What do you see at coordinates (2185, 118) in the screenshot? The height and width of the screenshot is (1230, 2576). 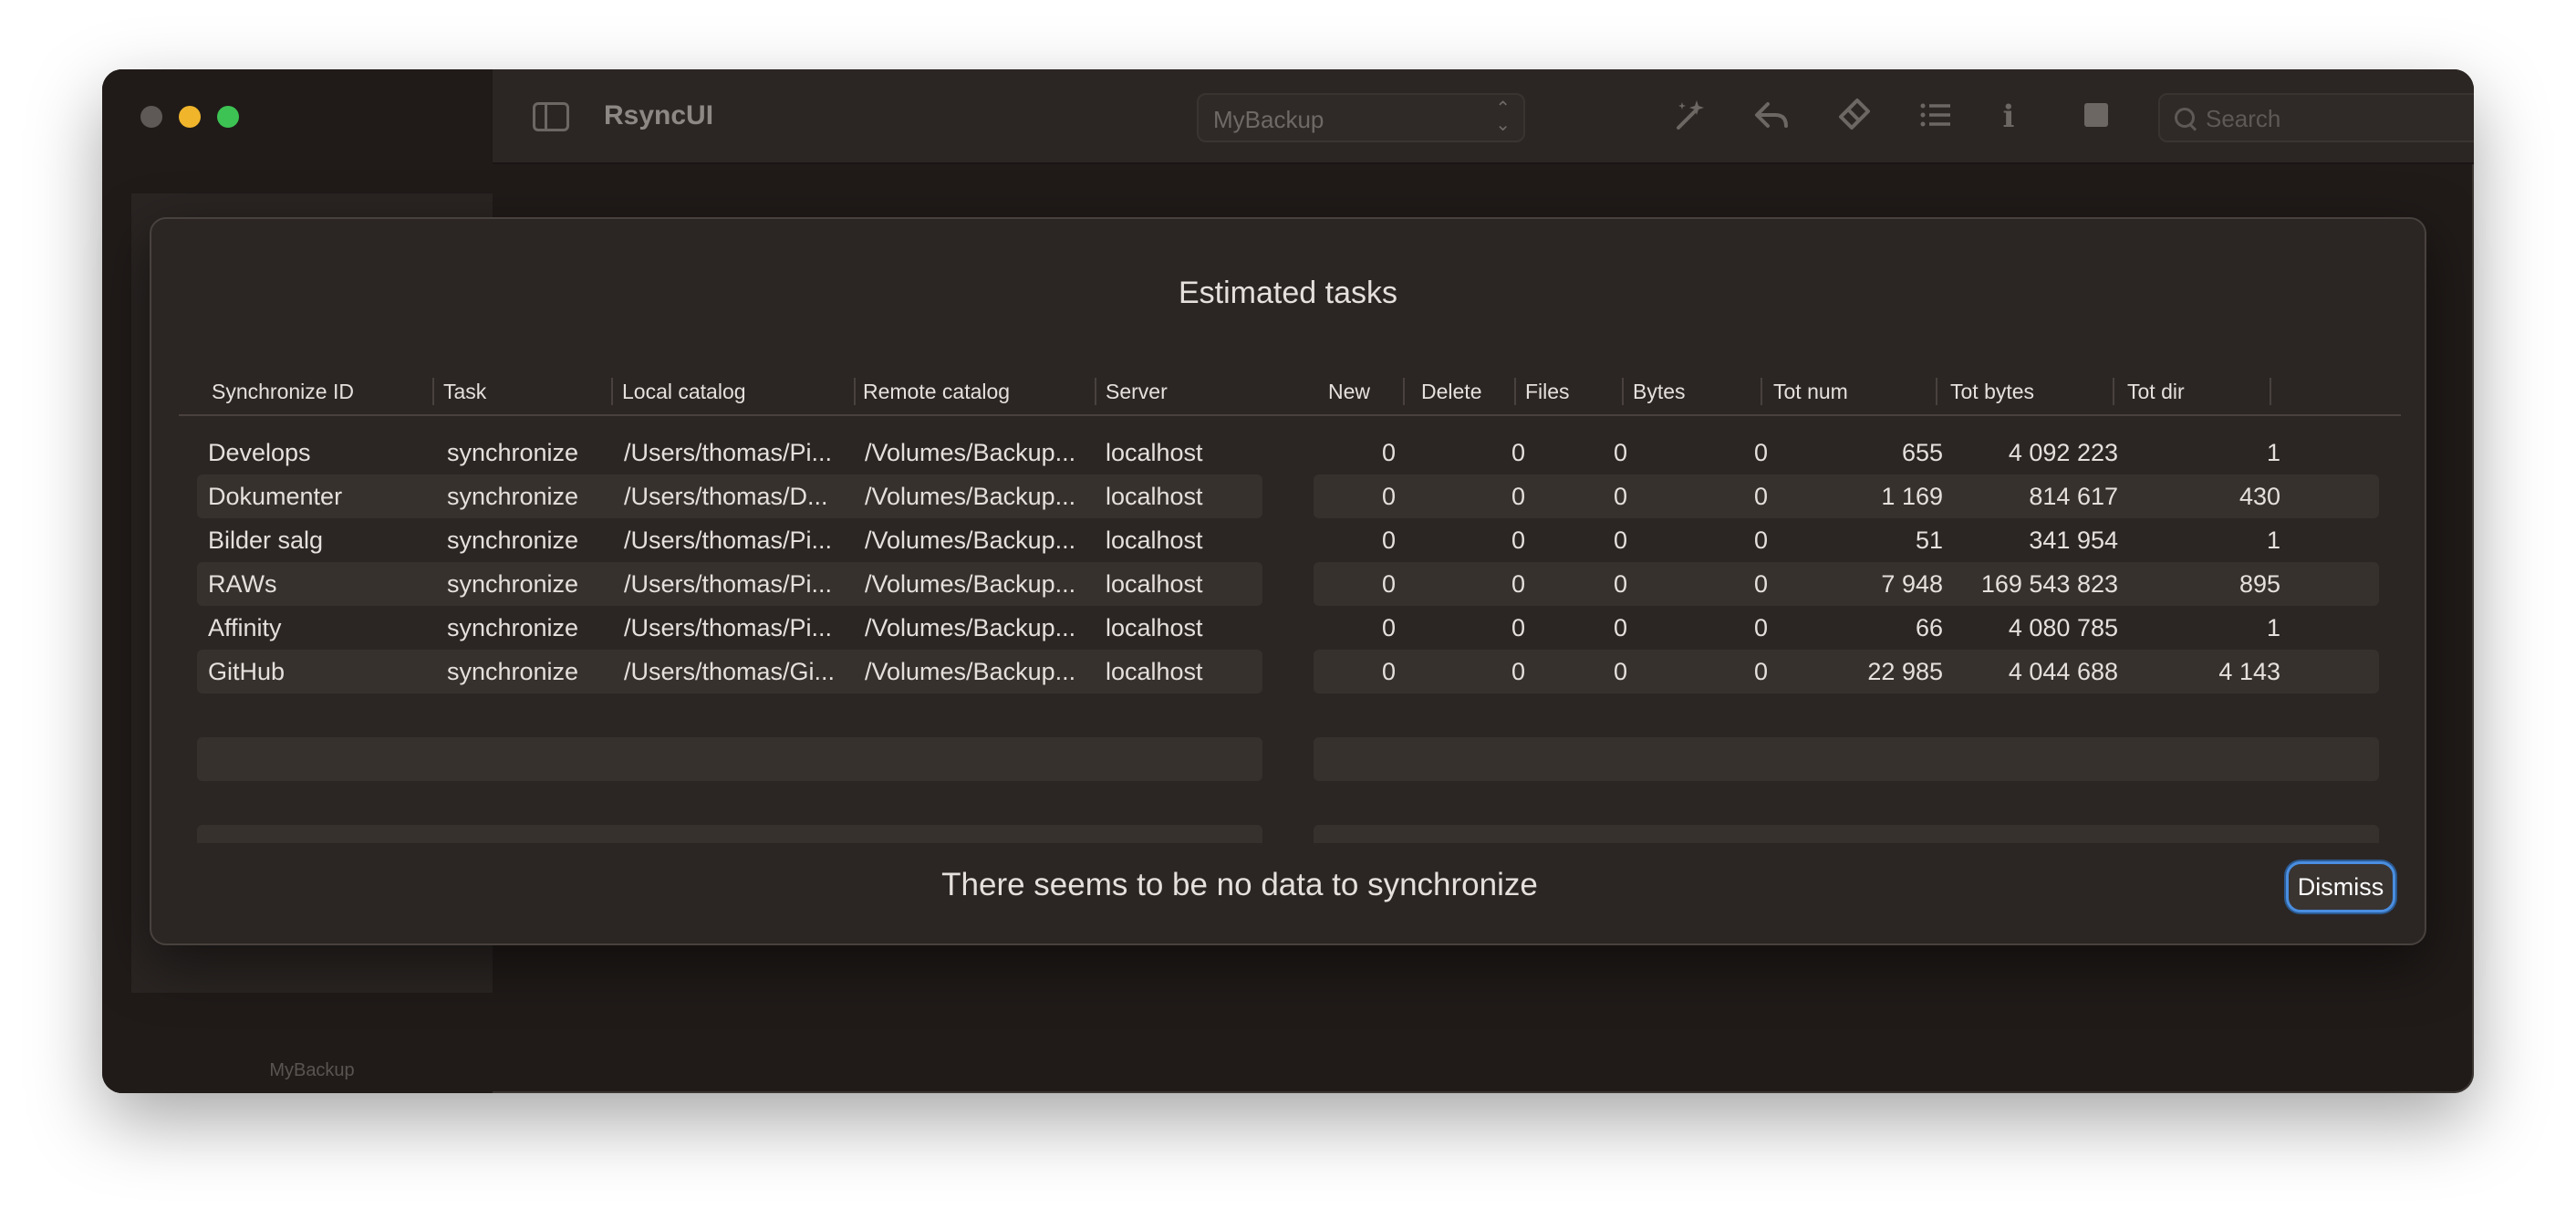 I see `search-icon` at bounding box center [2185, 118].